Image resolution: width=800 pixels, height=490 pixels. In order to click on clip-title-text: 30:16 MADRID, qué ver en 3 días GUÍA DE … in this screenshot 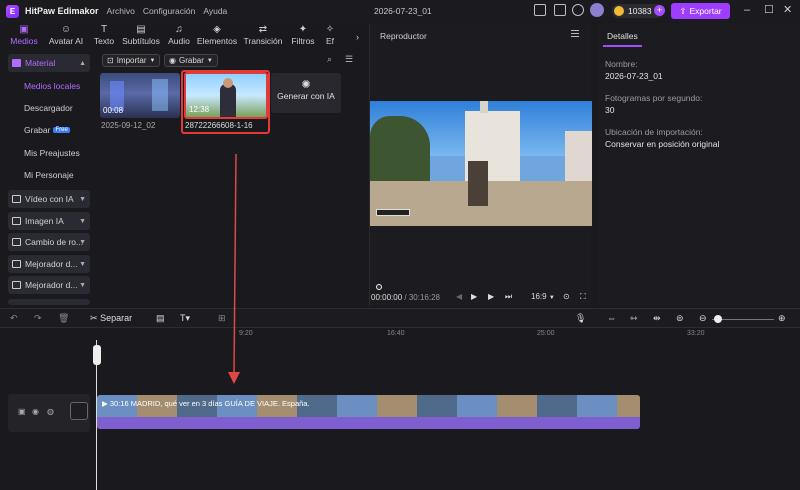, I will do `click(209, 403)`.